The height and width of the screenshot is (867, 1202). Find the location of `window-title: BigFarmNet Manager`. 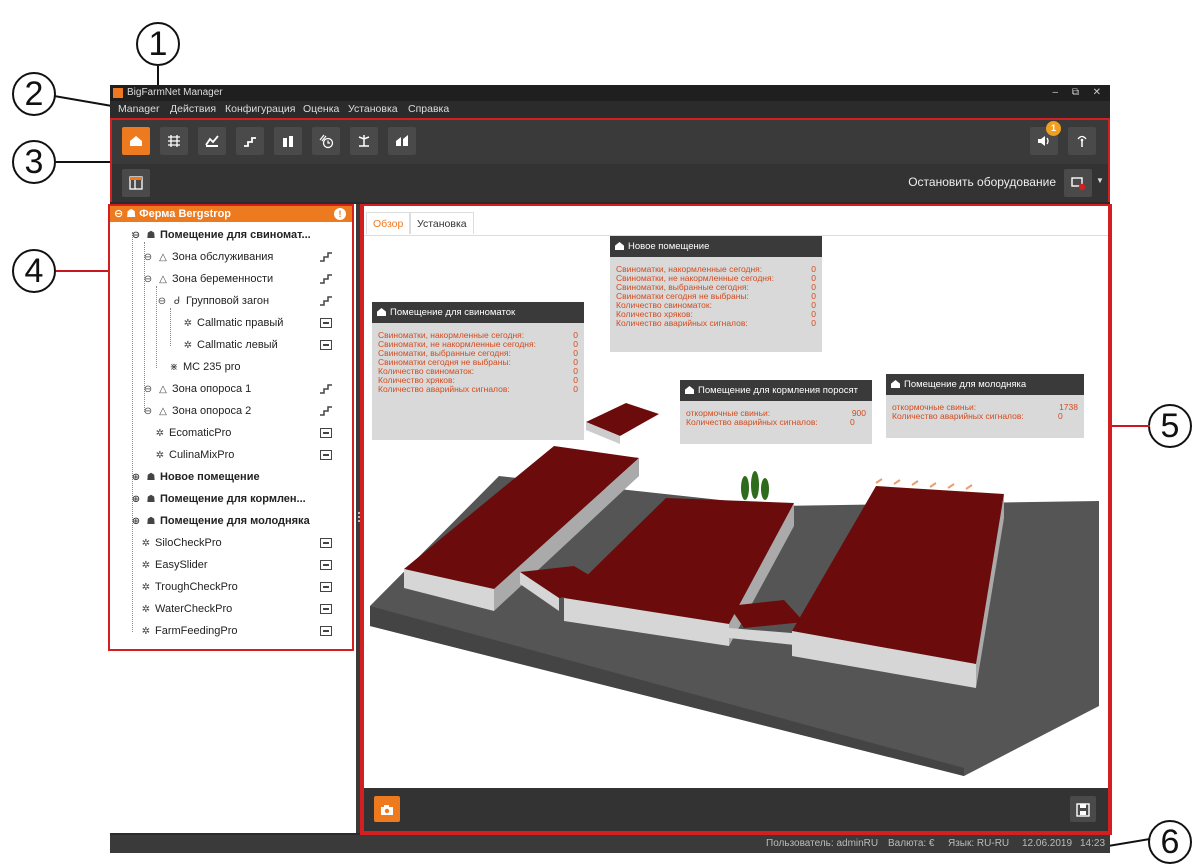

window-title: BigFarmNet Manager is located at coordinates (175, 92).